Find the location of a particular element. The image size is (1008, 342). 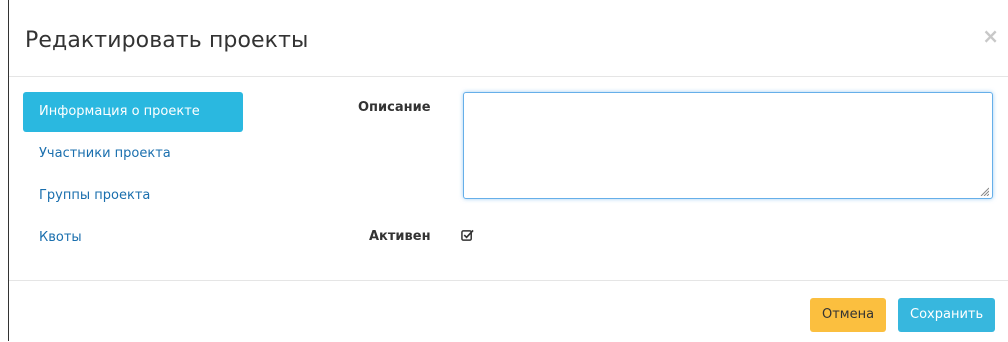

cancel-button: Отмена is located at coordinates (848, 315).